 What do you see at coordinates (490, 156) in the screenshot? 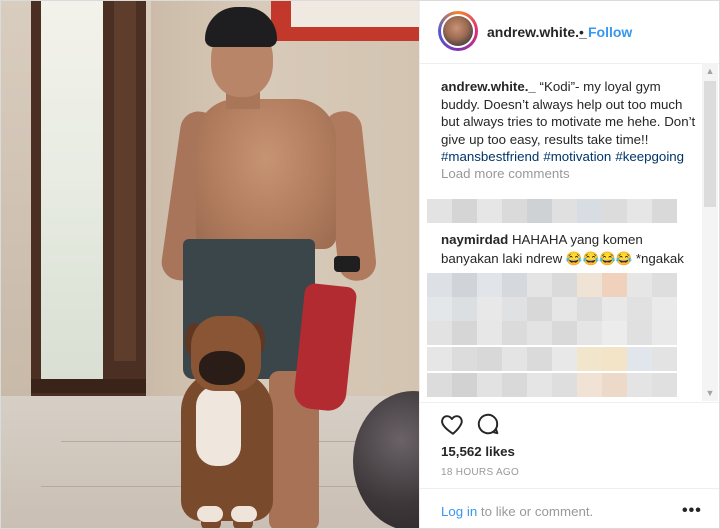
I see `hashtag-link: #mansbestfriend` at bounding box center [490, 156].